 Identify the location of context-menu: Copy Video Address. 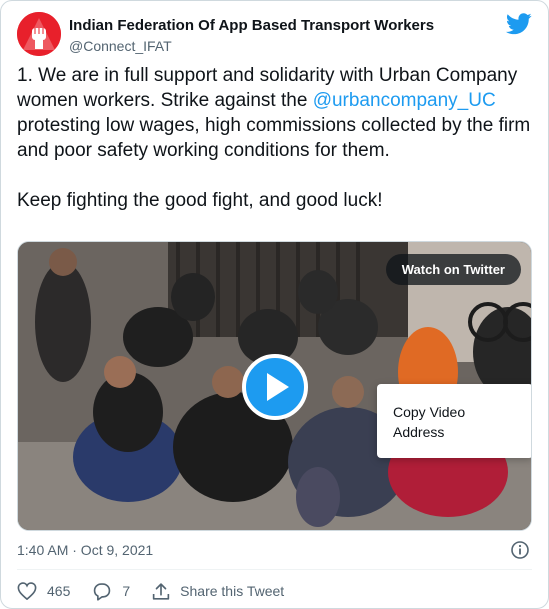
(454, 421).